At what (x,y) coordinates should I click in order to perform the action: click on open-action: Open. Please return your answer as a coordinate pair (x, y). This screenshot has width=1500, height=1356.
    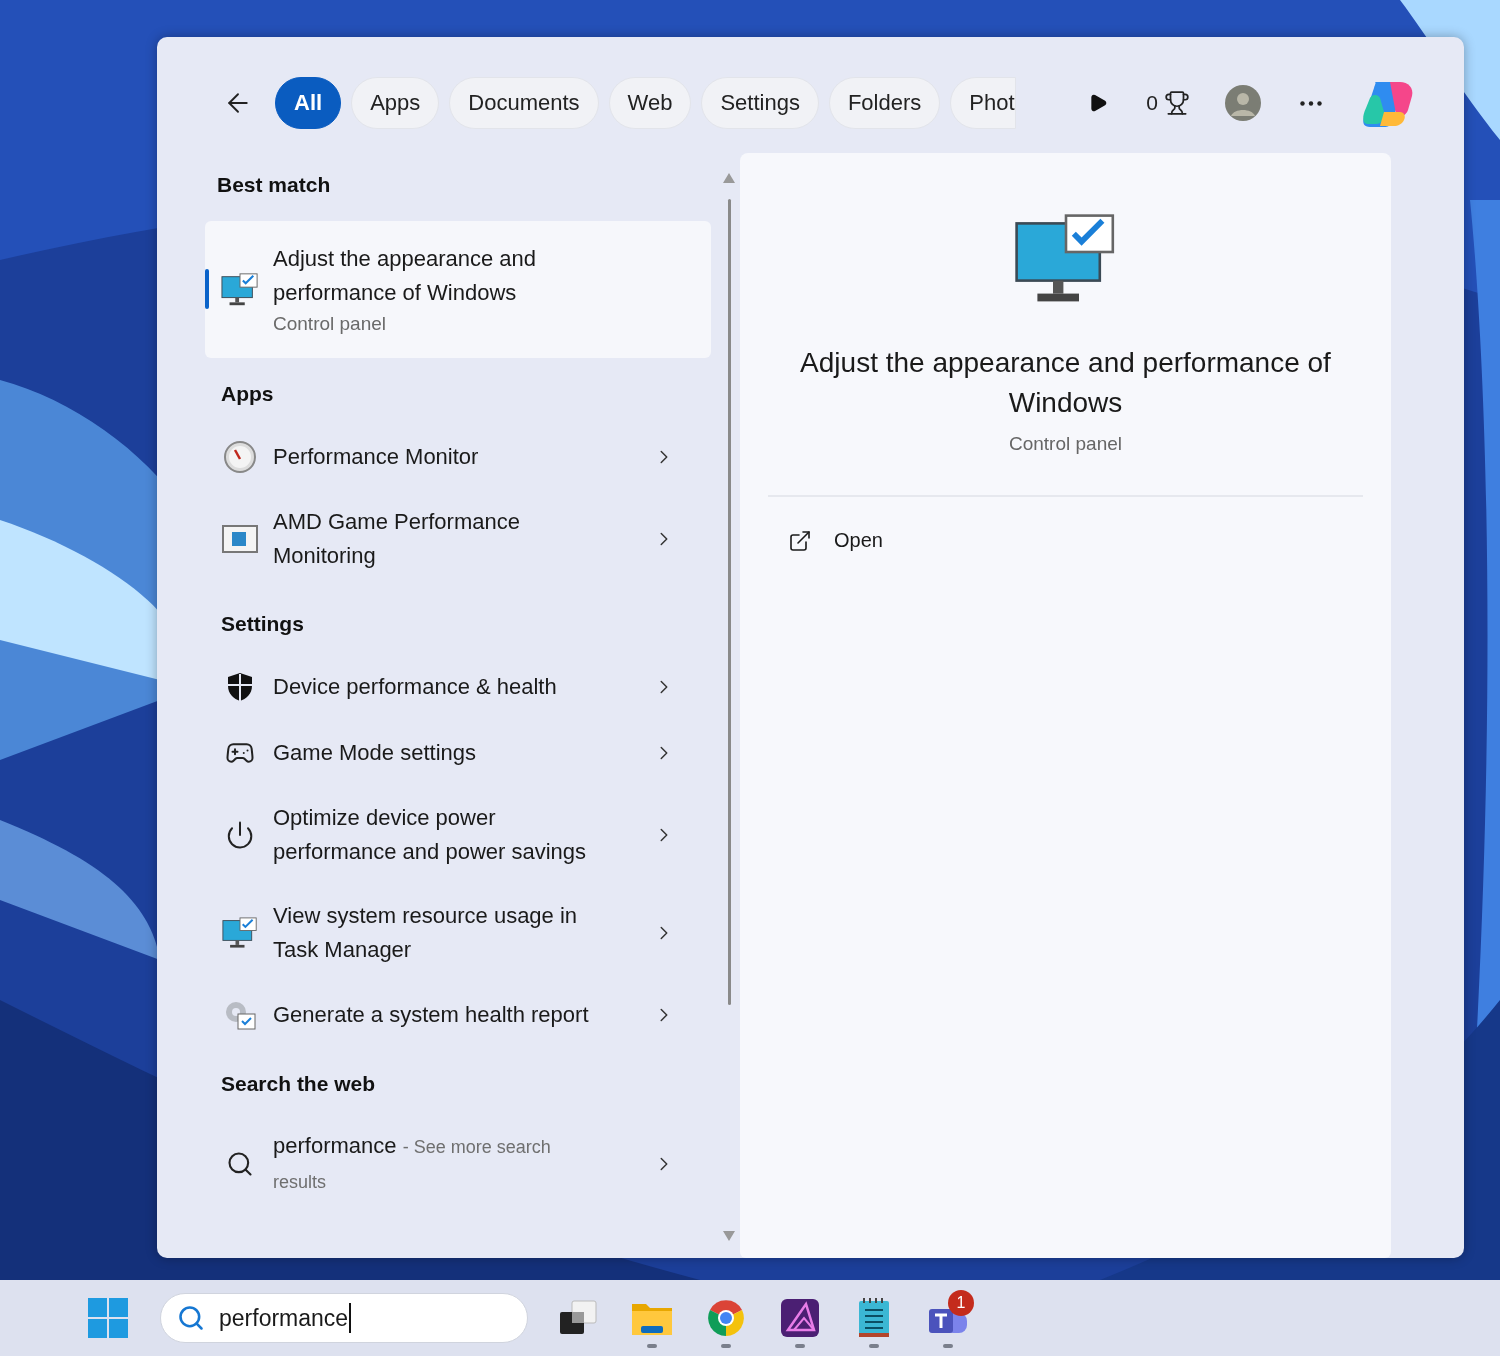
    Looking at the image, I should click on (835, 540).